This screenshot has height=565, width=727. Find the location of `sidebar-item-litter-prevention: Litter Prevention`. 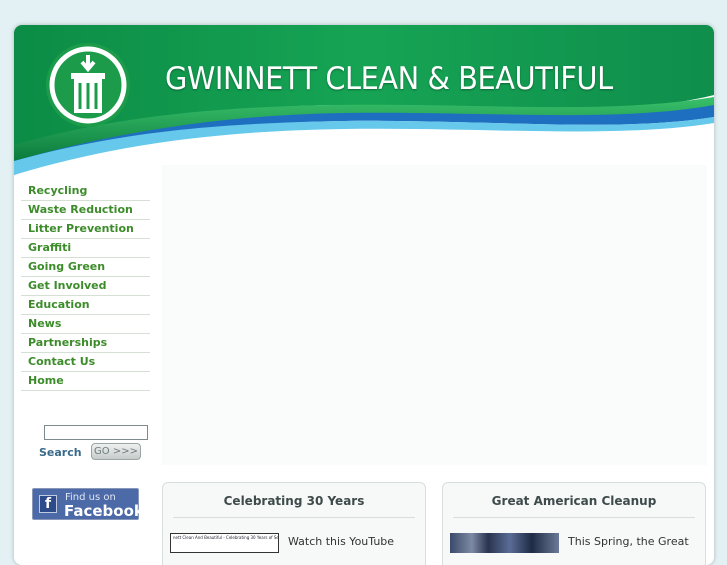

sidebar-item-litter-prevention: Litter Prevention is located at coordinates (85, 229).